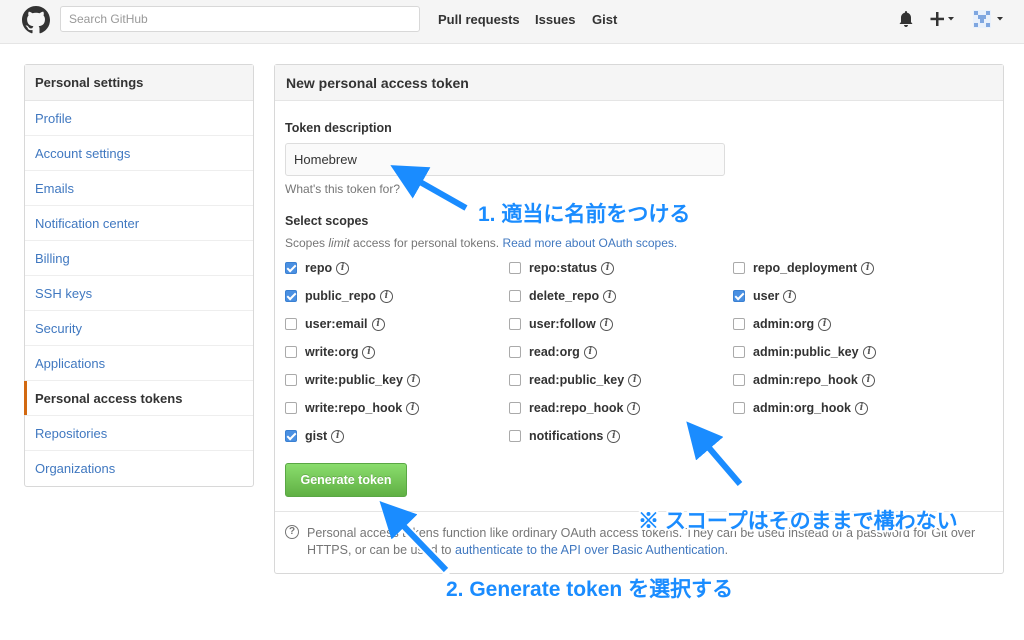 Image resolution: width=1024 pixels, height=640 pixels. Describe the element at coordinates (800, 408) in the screenshot. I see `scope-admin-org-hook: admin:org_hook i` at that location.